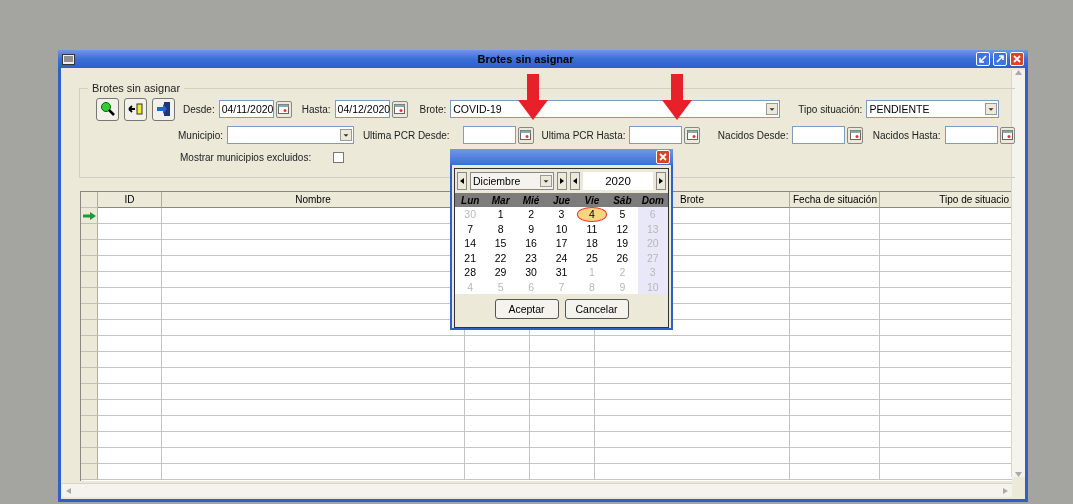 The image size is (1073, 504). Describe the element at coordinates (316, 109) in the screenshot. I see `field-label: Hasta:` at that location.